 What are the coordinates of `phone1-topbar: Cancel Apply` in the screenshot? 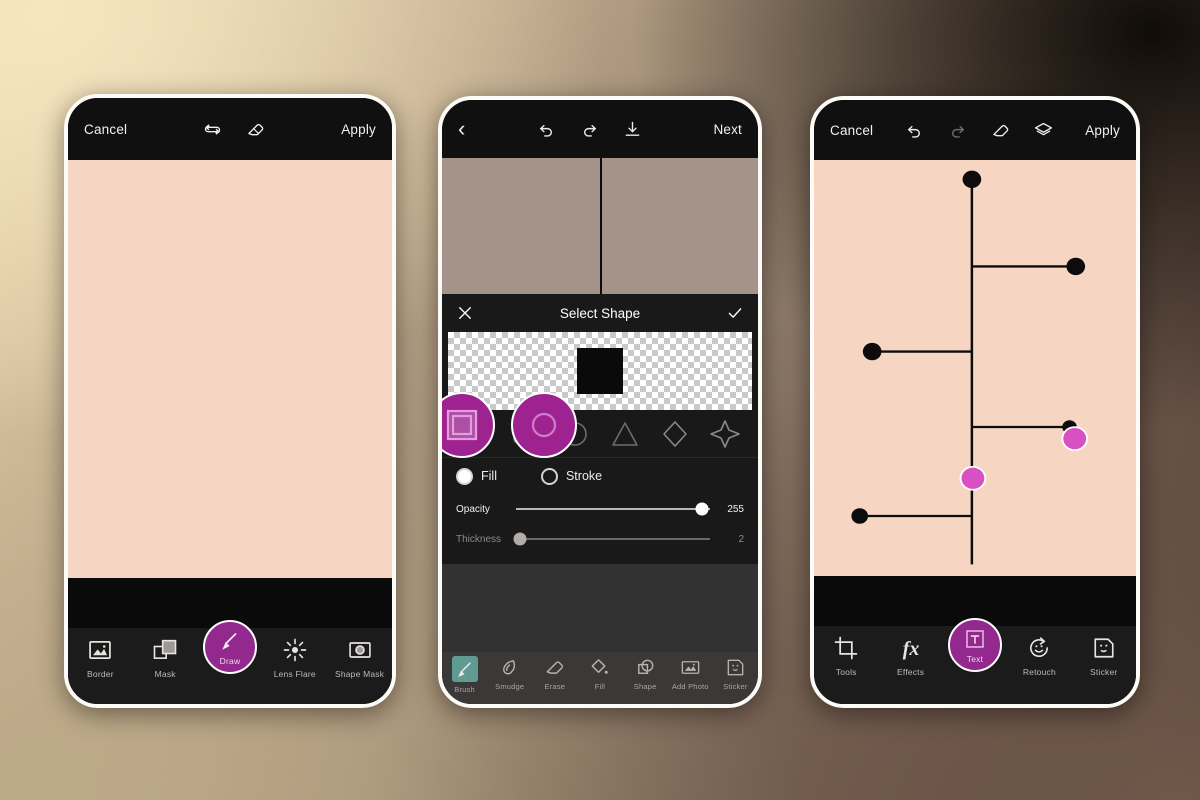 It's located at (230, 129).